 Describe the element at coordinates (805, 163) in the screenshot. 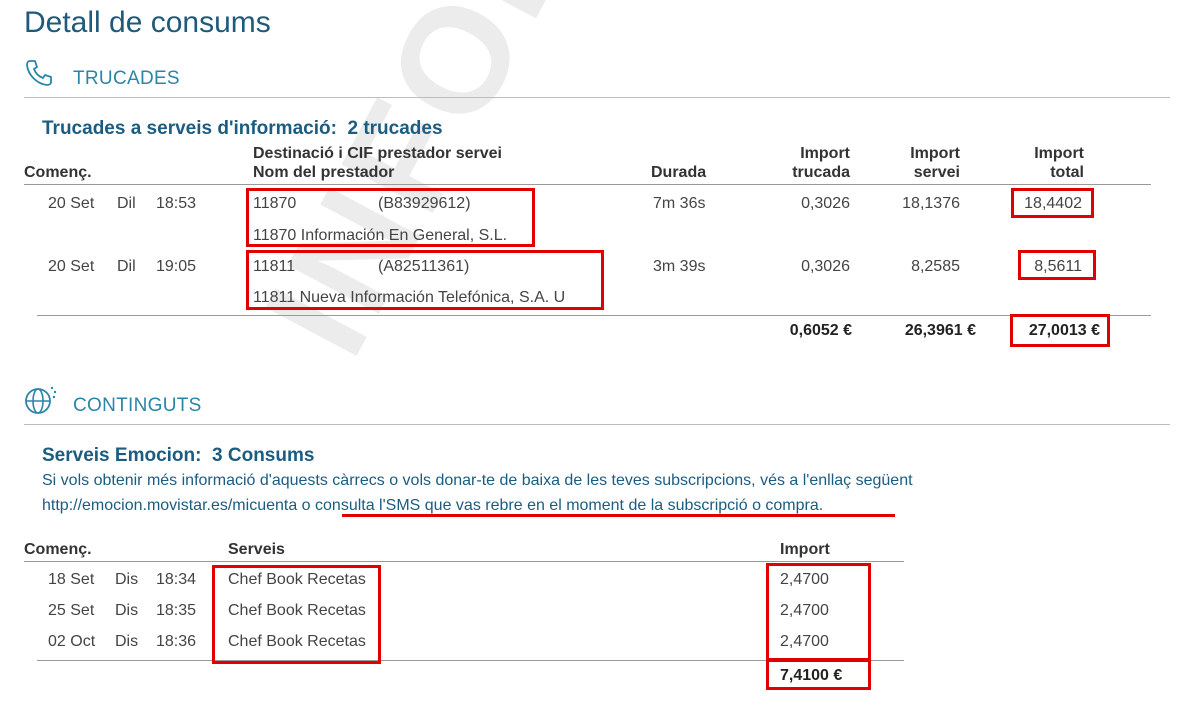

I see `header-call-amount: Import trucada` at that location.